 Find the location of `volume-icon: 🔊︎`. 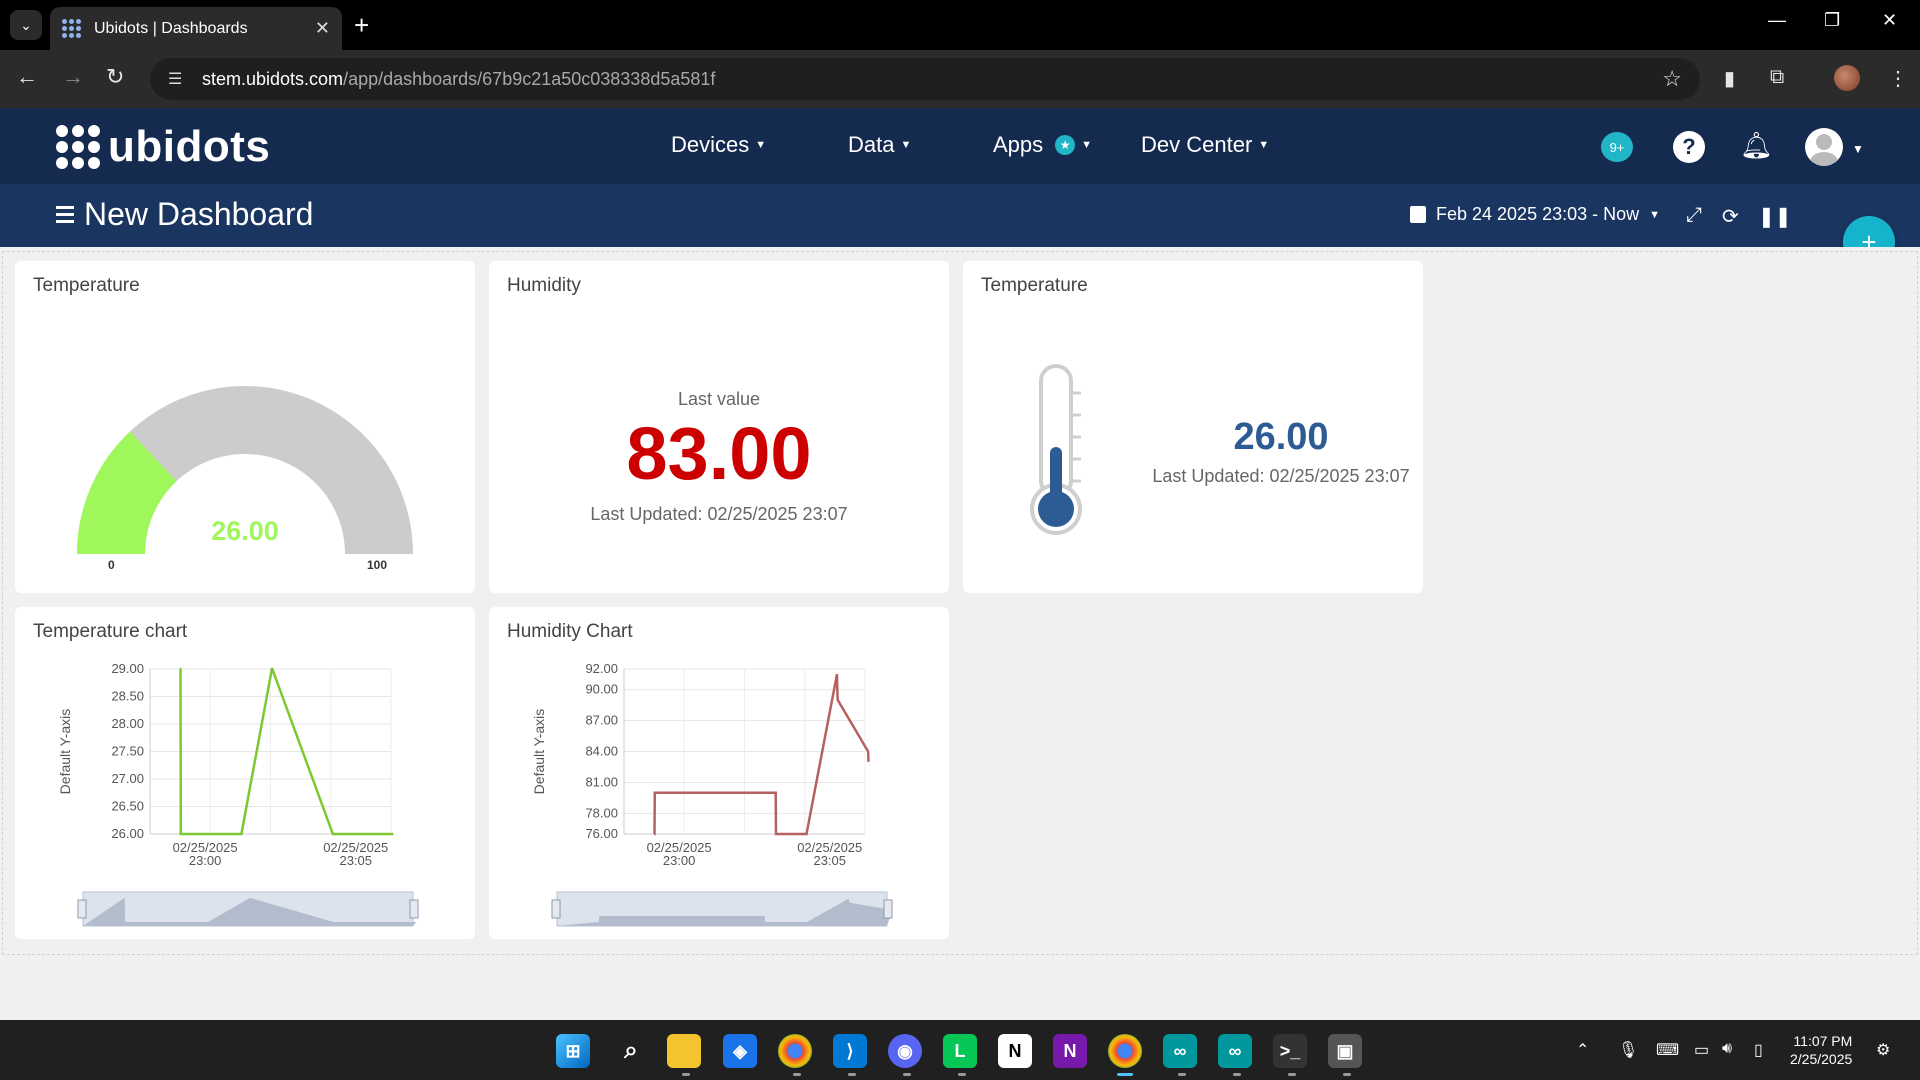

volume-icon: 🔊︎ is located at coordinates (1727, 1049).